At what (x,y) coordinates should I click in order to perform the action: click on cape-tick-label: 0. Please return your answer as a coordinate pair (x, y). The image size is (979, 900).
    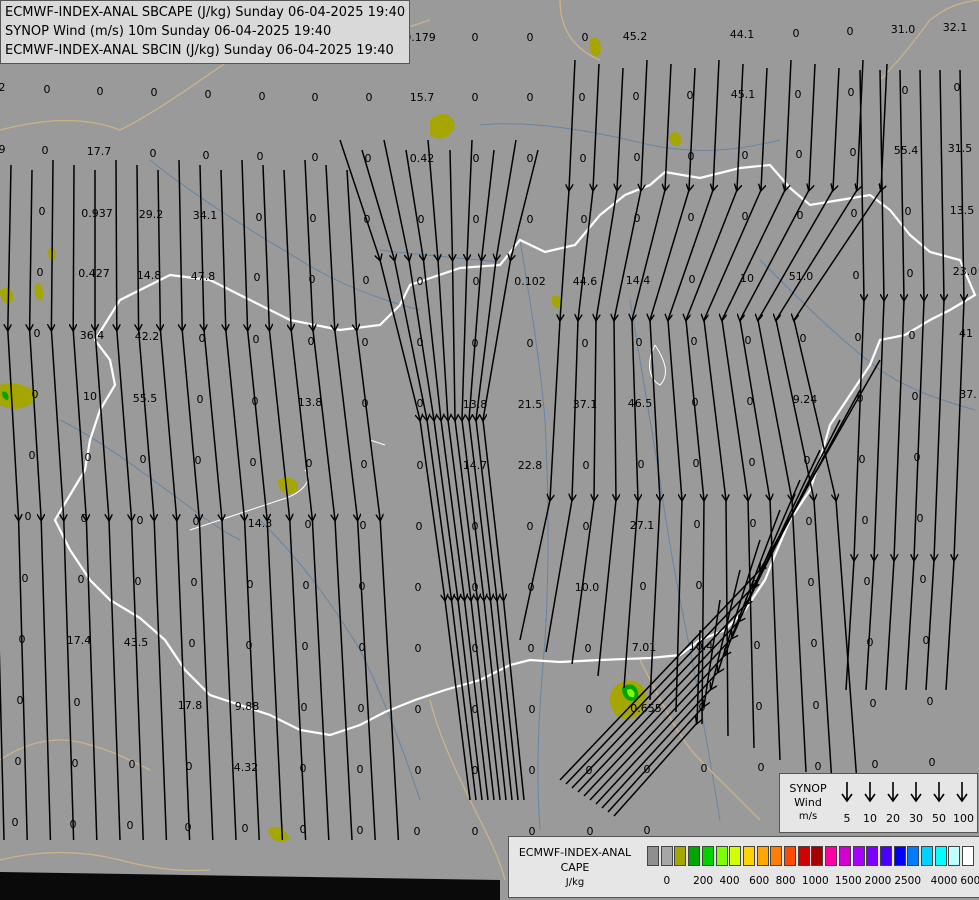
    Looking at the image, I should click on (667, 881).